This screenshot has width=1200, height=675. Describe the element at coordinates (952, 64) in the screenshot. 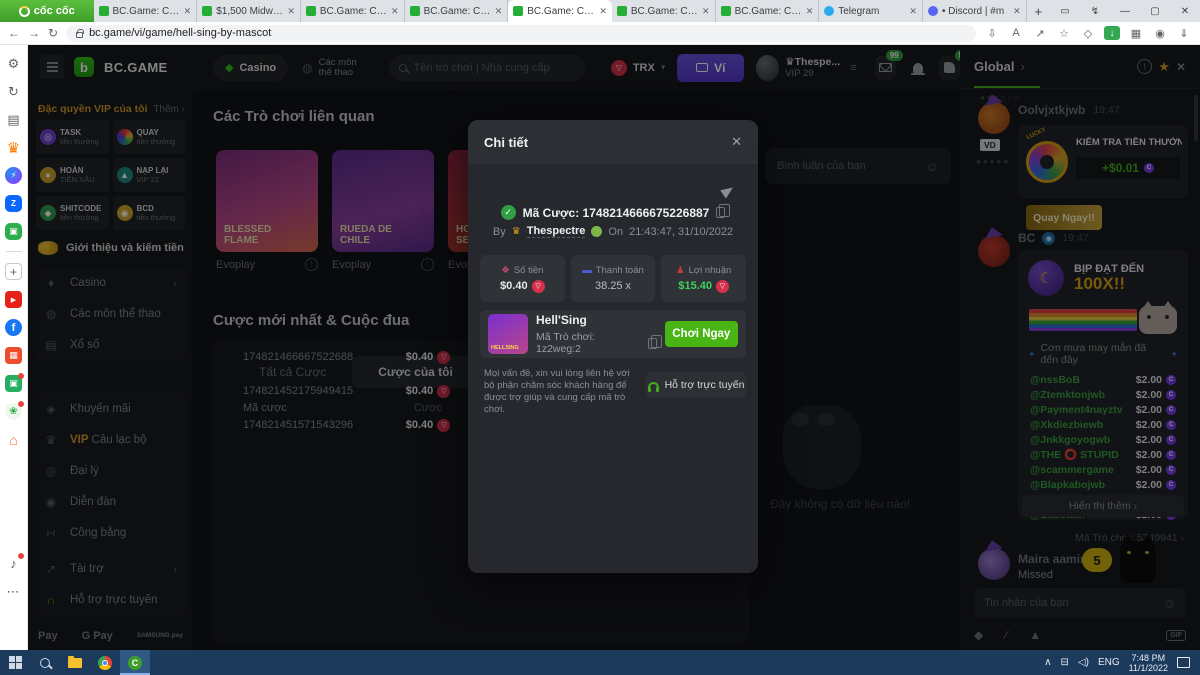

I see `chat-toggle-button: 5` at that location.